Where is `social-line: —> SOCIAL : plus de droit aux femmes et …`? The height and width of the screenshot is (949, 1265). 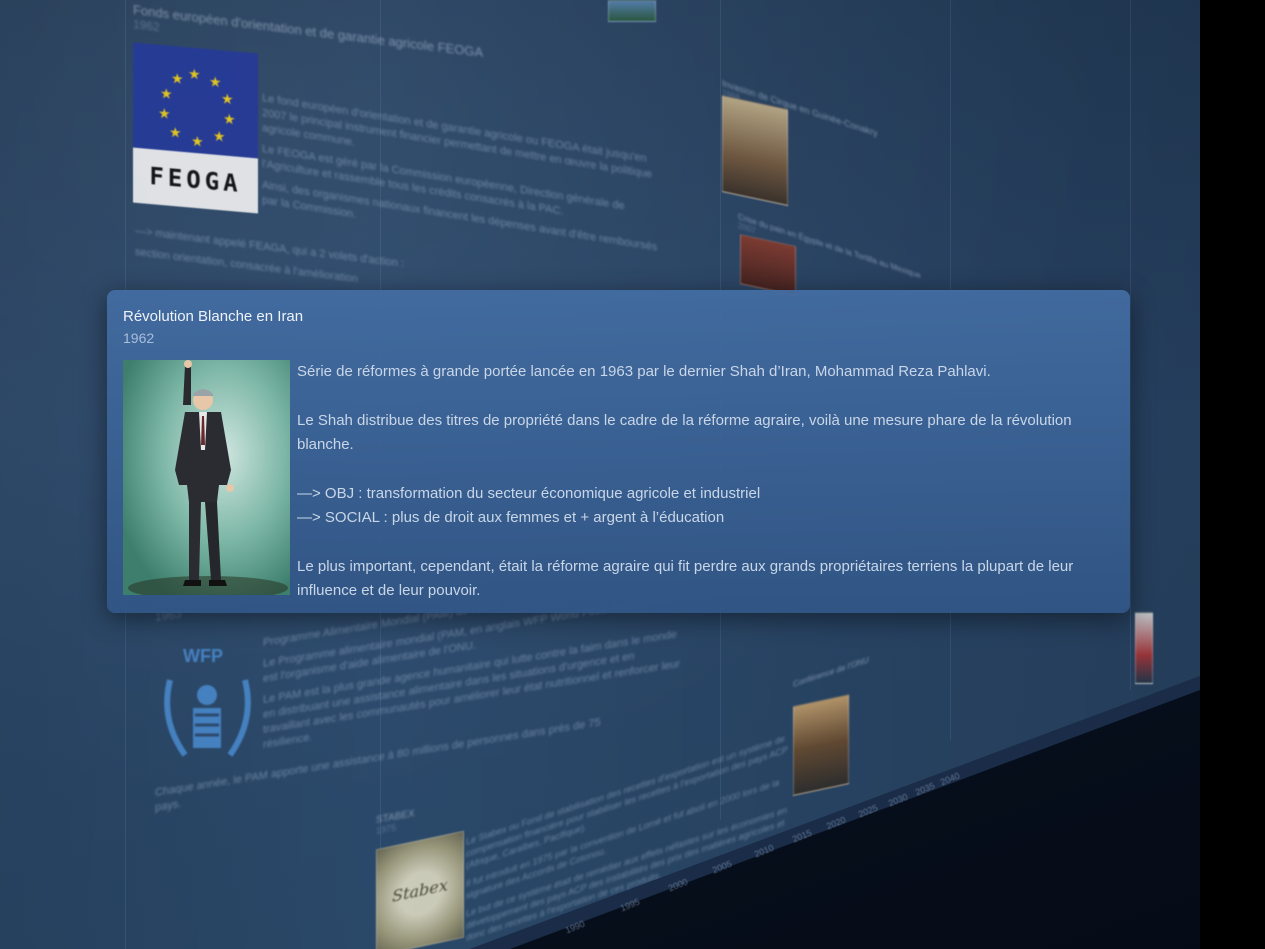 social-line: —> SOCIAL : plus de droit aux femmes et … is located at coordinates (511, 517).